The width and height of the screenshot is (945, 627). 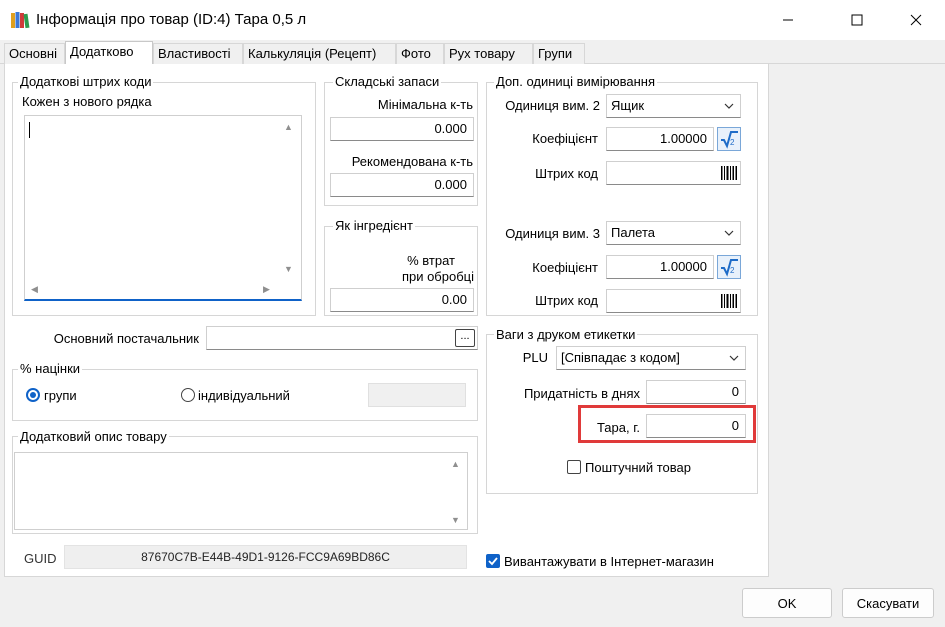 I want to click on scroll-left-arrow-icon: ◀, so click(x=34, y=289).